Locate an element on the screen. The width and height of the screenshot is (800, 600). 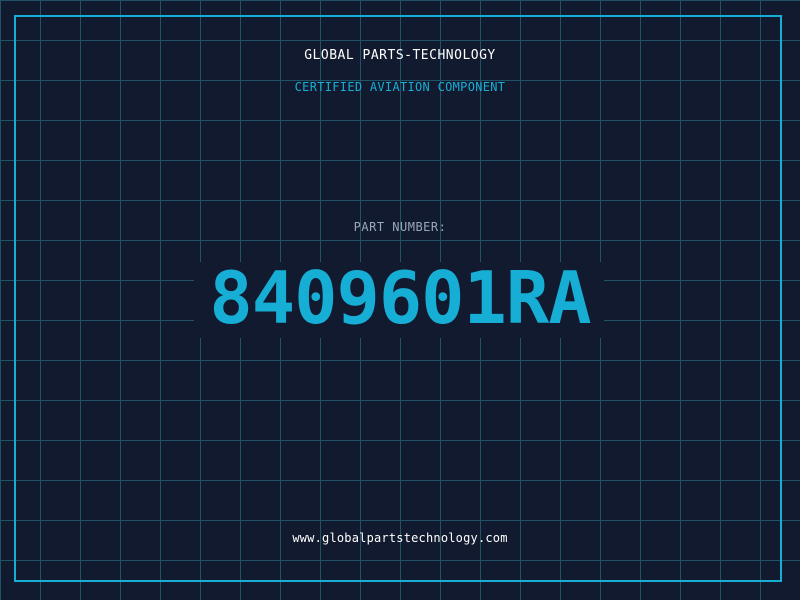
website-url: www.globalpartstechnology.com is located at coordinates (400, 538).